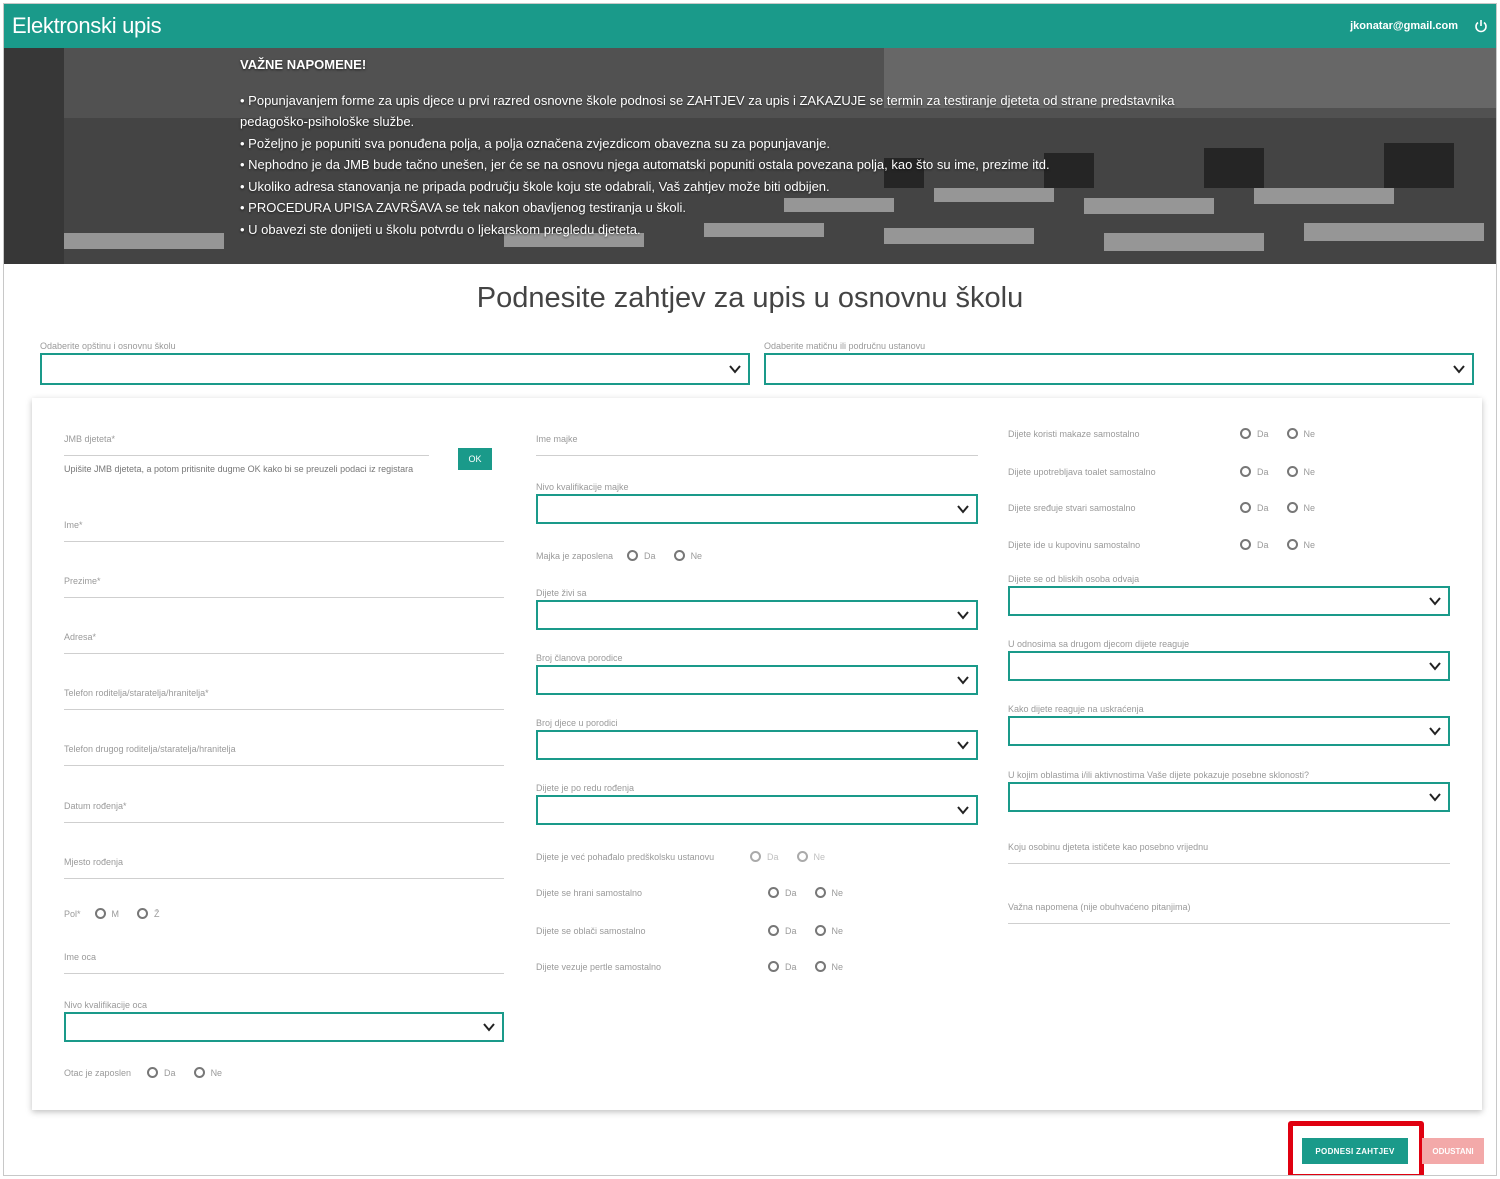  What do you see at coordinates (1229, 601) in the screenshot?
I see `separation-select` at bounding box center [1229, 601].